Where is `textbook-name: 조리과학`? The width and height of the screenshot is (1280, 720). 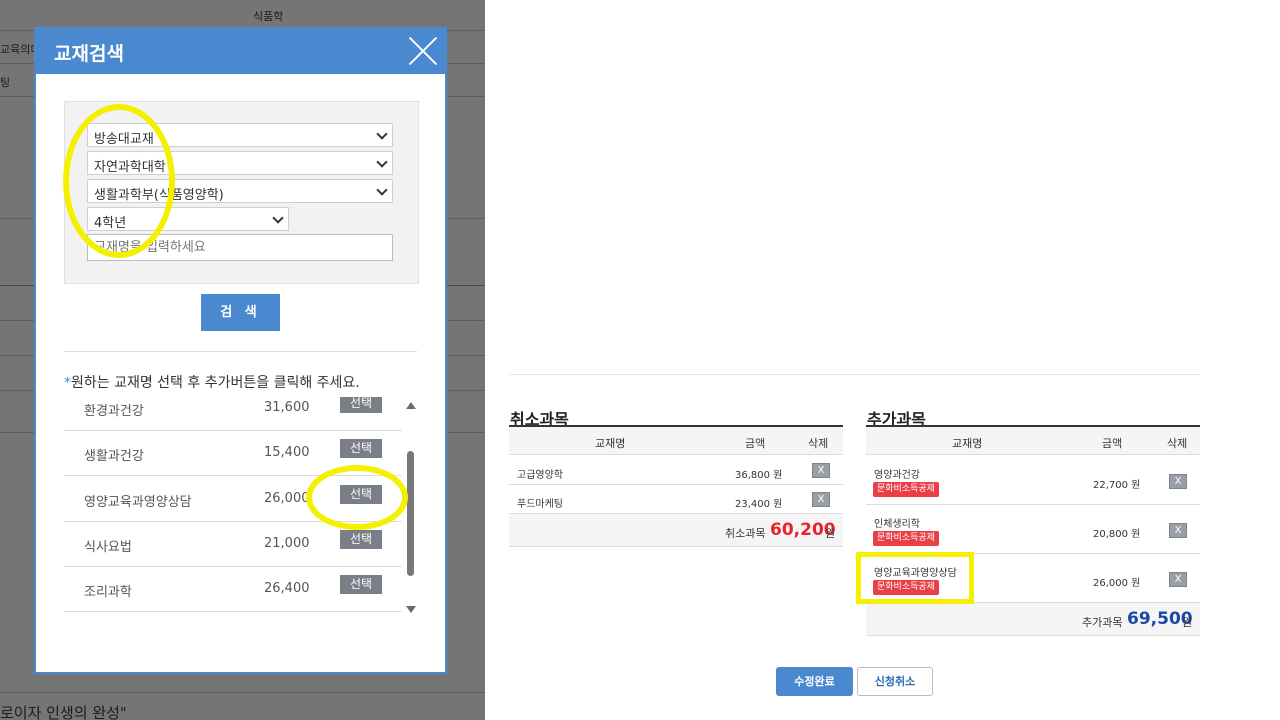
textbook-name: 조리과학 is located at coordinates (108, 592).